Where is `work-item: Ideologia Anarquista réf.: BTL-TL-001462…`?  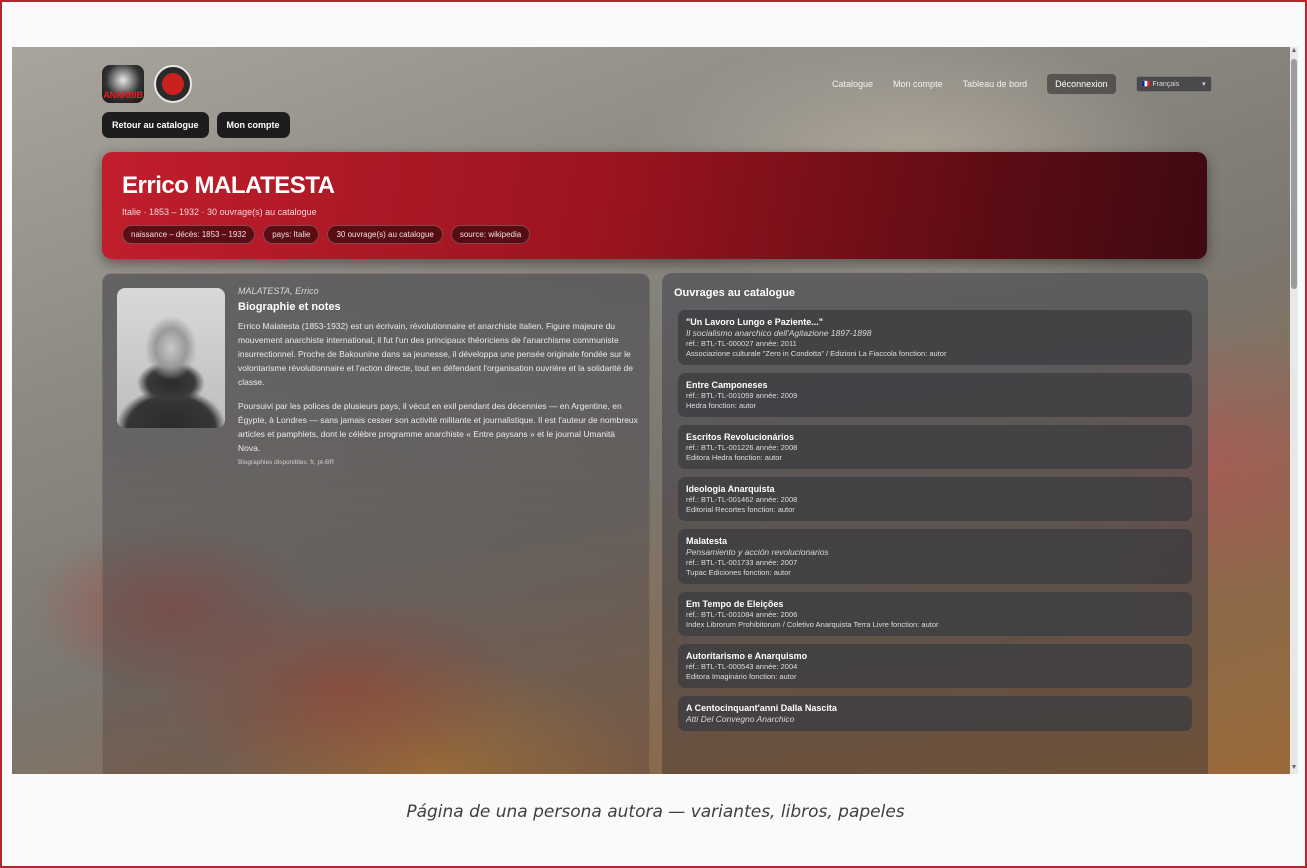 work-item: Ideologia Anarquista réf.: BTL-TL-001462… is located at coordinates (935, 499).